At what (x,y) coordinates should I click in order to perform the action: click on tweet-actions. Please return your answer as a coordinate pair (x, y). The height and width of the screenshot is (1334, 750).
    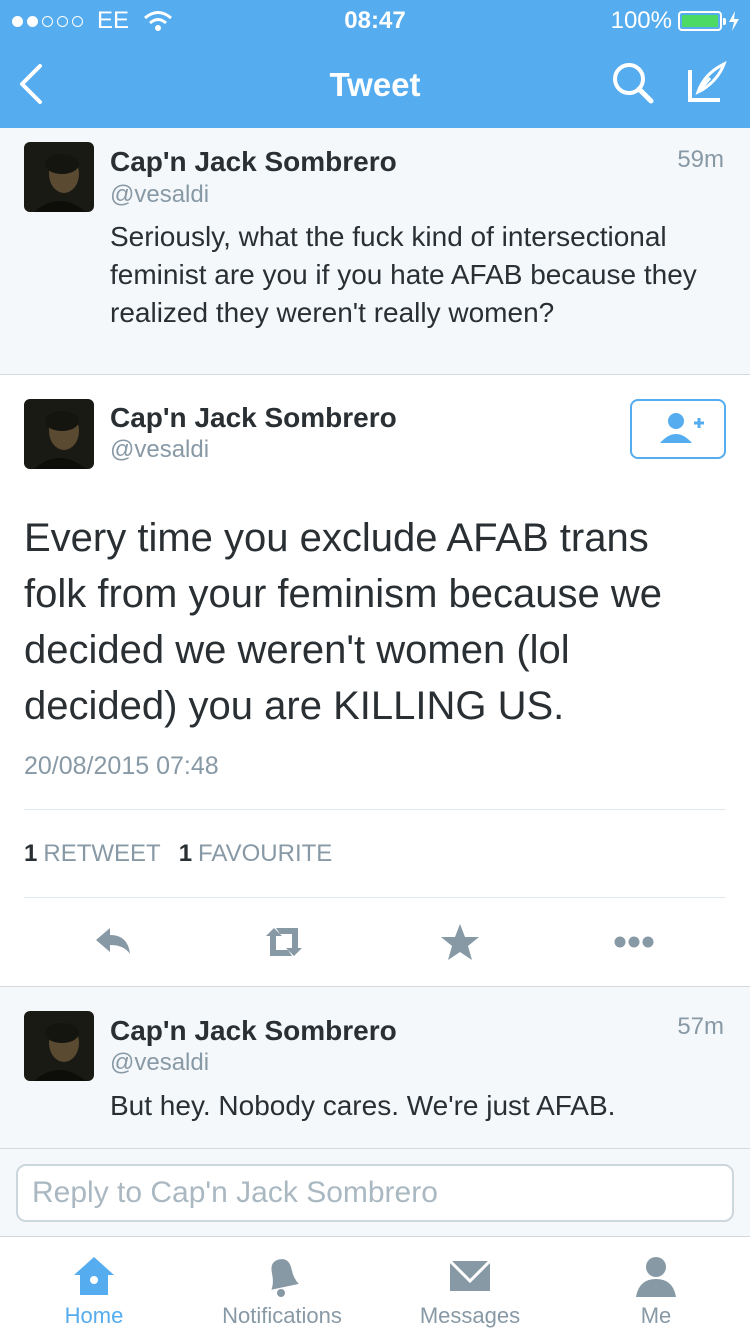
    Looking at the image, I should click on (375, 942).